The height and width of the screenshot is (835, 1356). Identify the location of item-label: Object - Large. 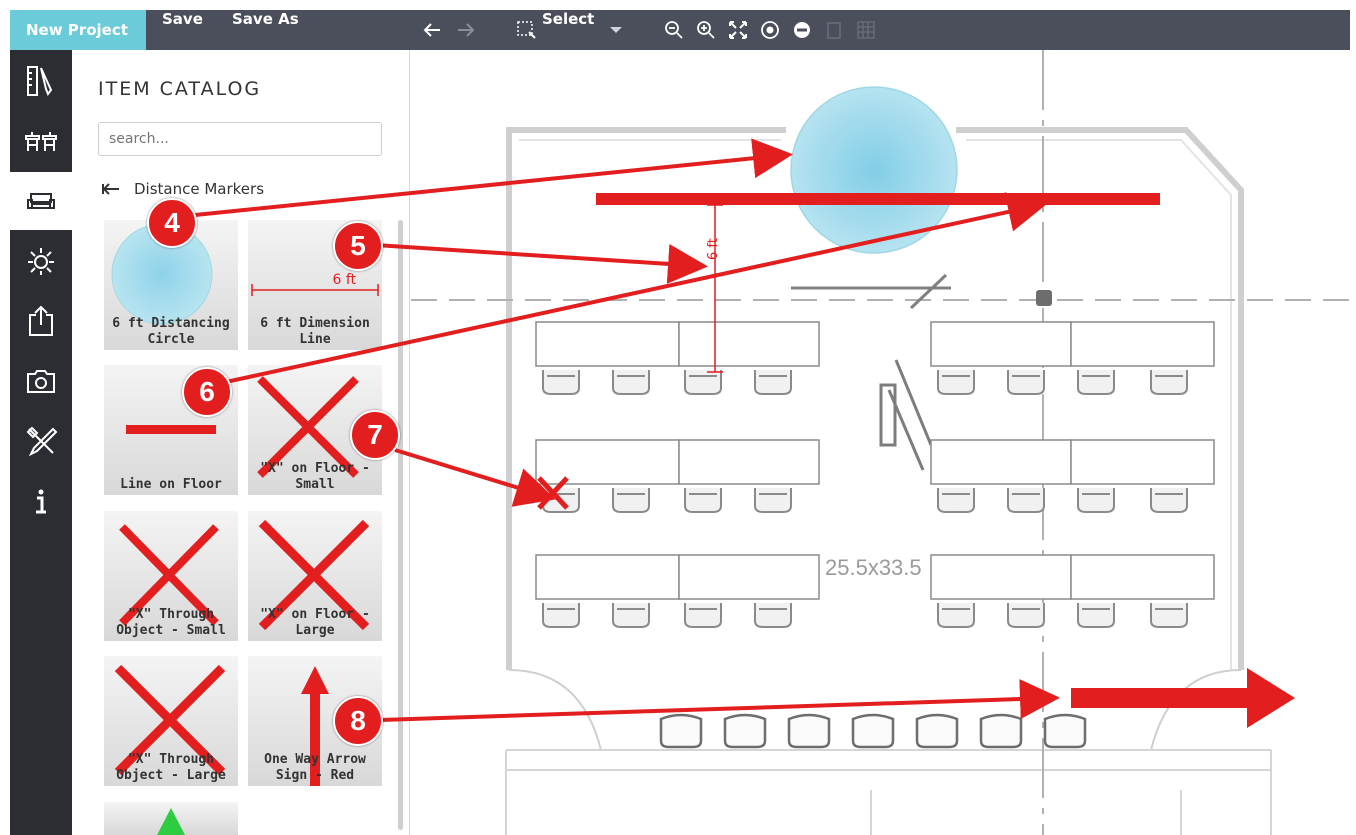
(171, 775).